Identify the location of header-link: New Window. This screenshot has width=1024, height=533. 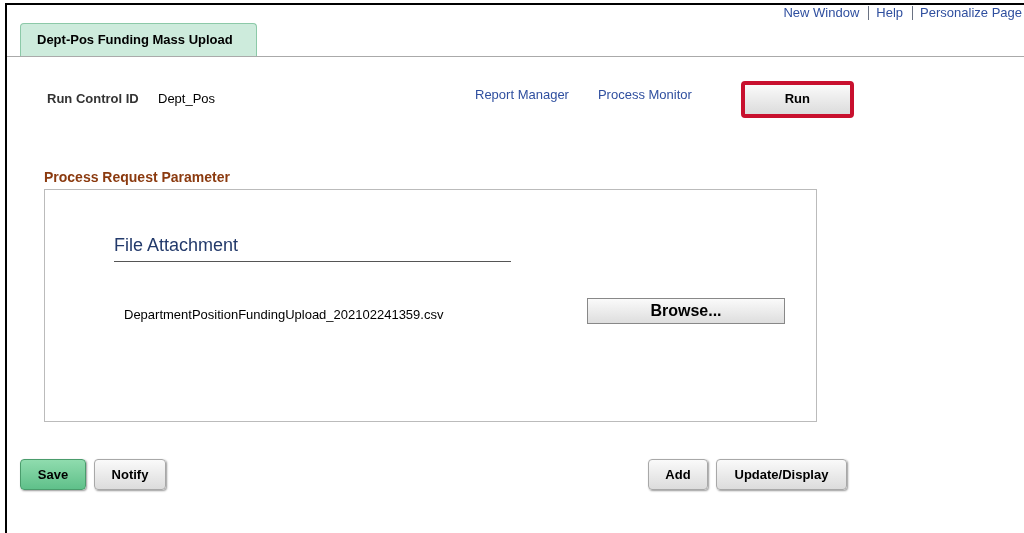
(821, 13).